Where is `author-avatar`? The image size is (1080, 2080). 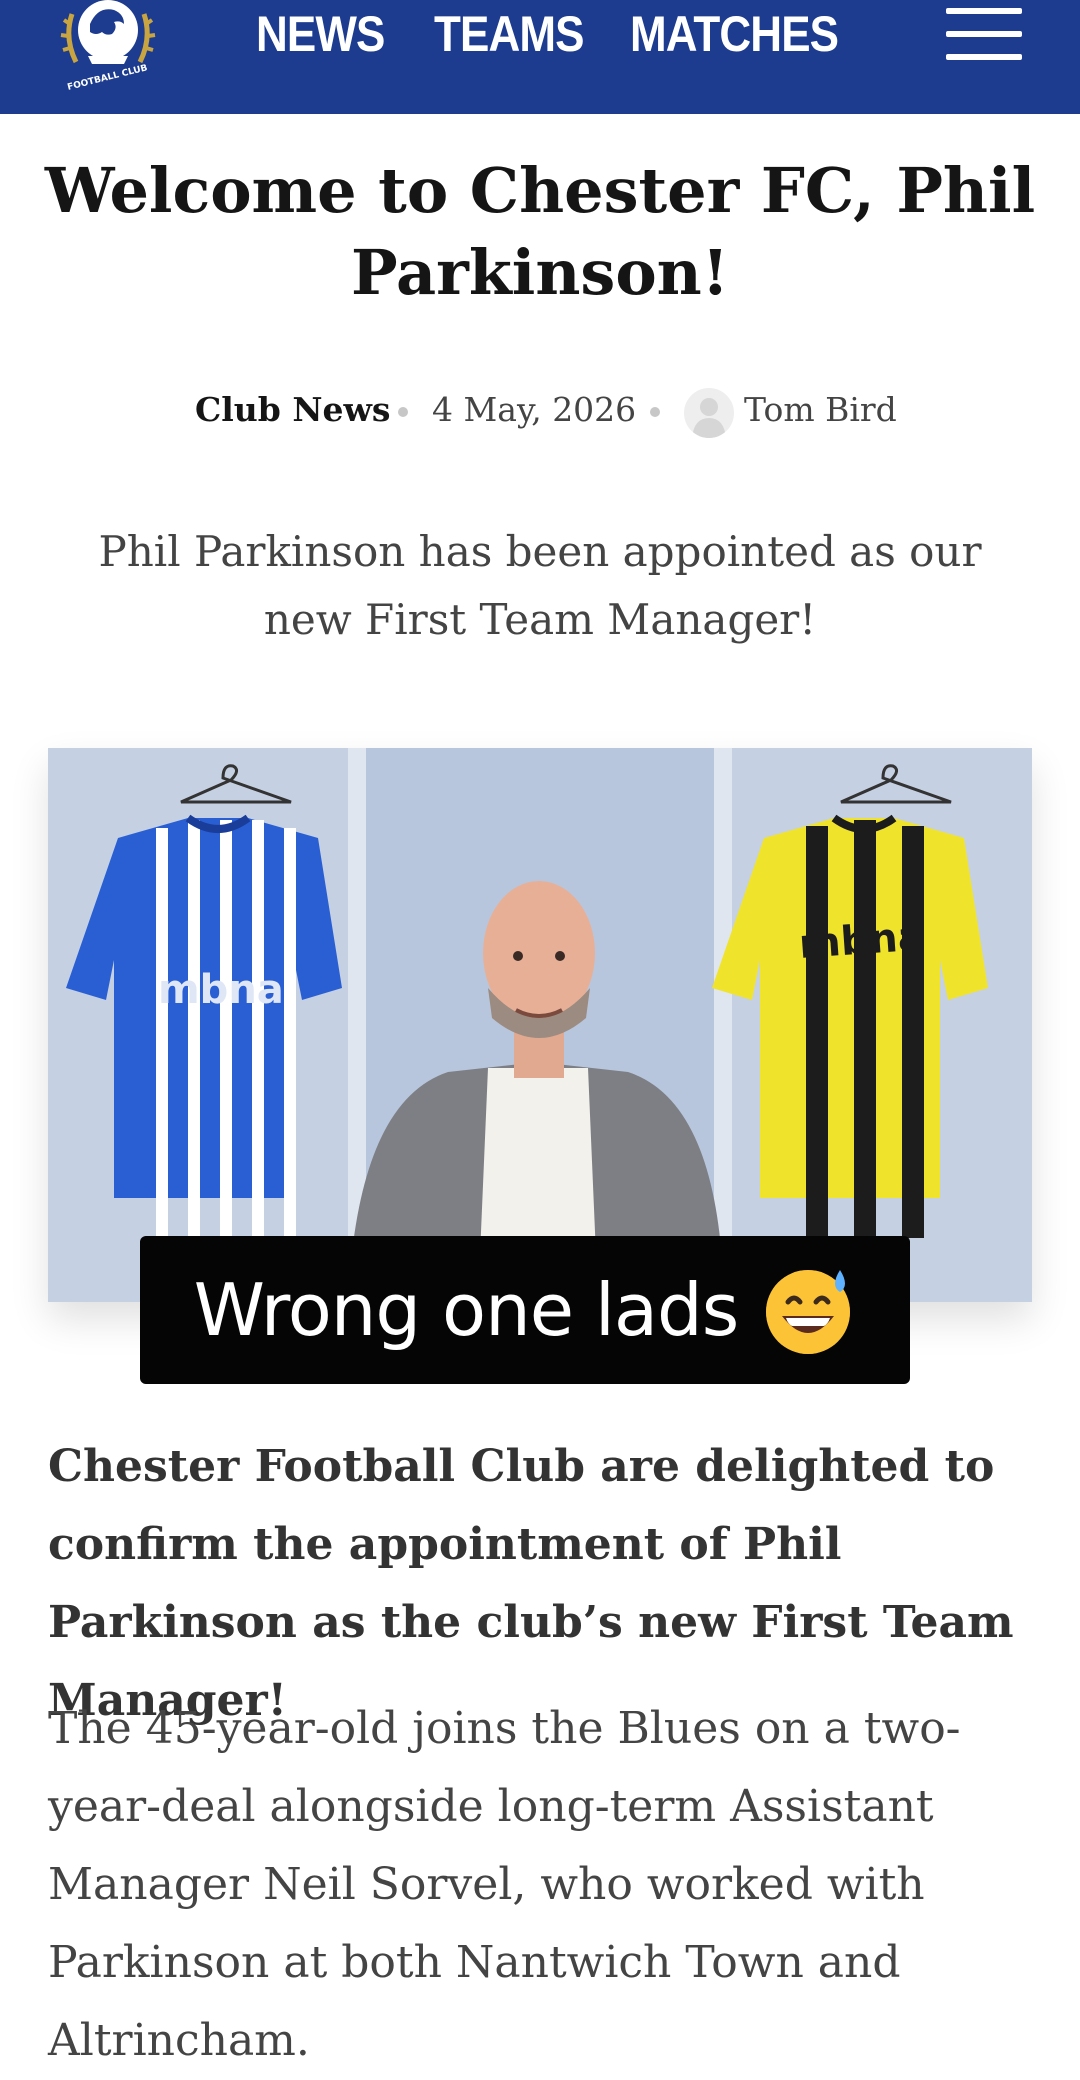
author-avatar is located at coordinates (709, 413).